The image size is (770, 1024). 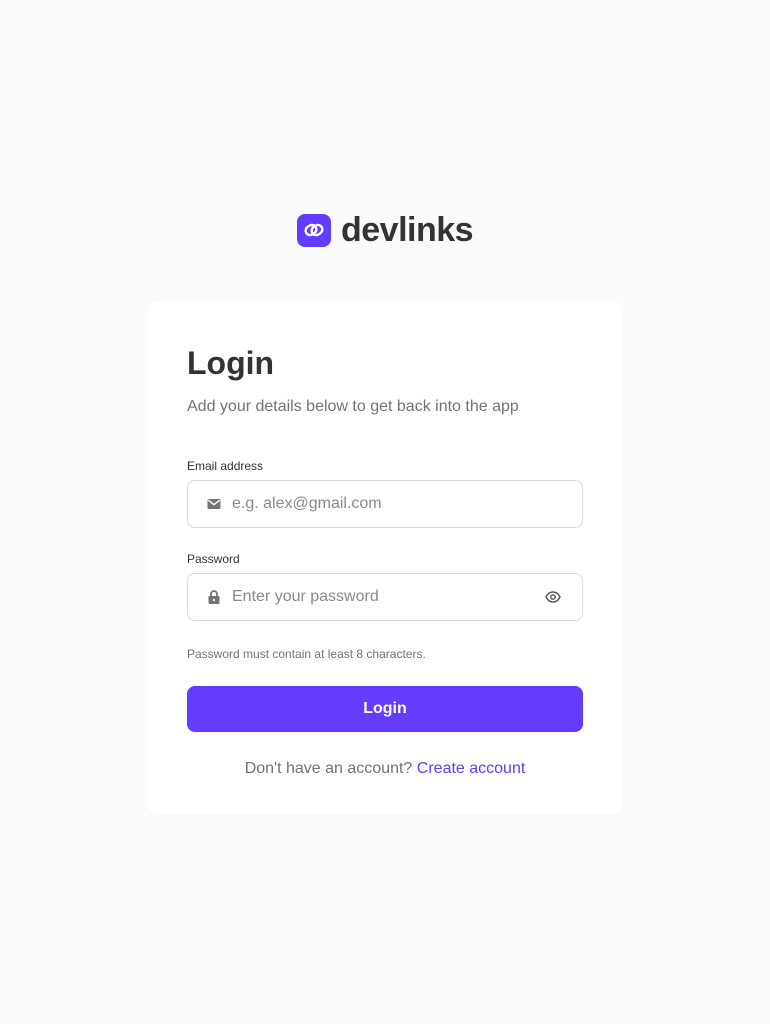 I want to click on email-label: Email address, so click(x=225, y=466).